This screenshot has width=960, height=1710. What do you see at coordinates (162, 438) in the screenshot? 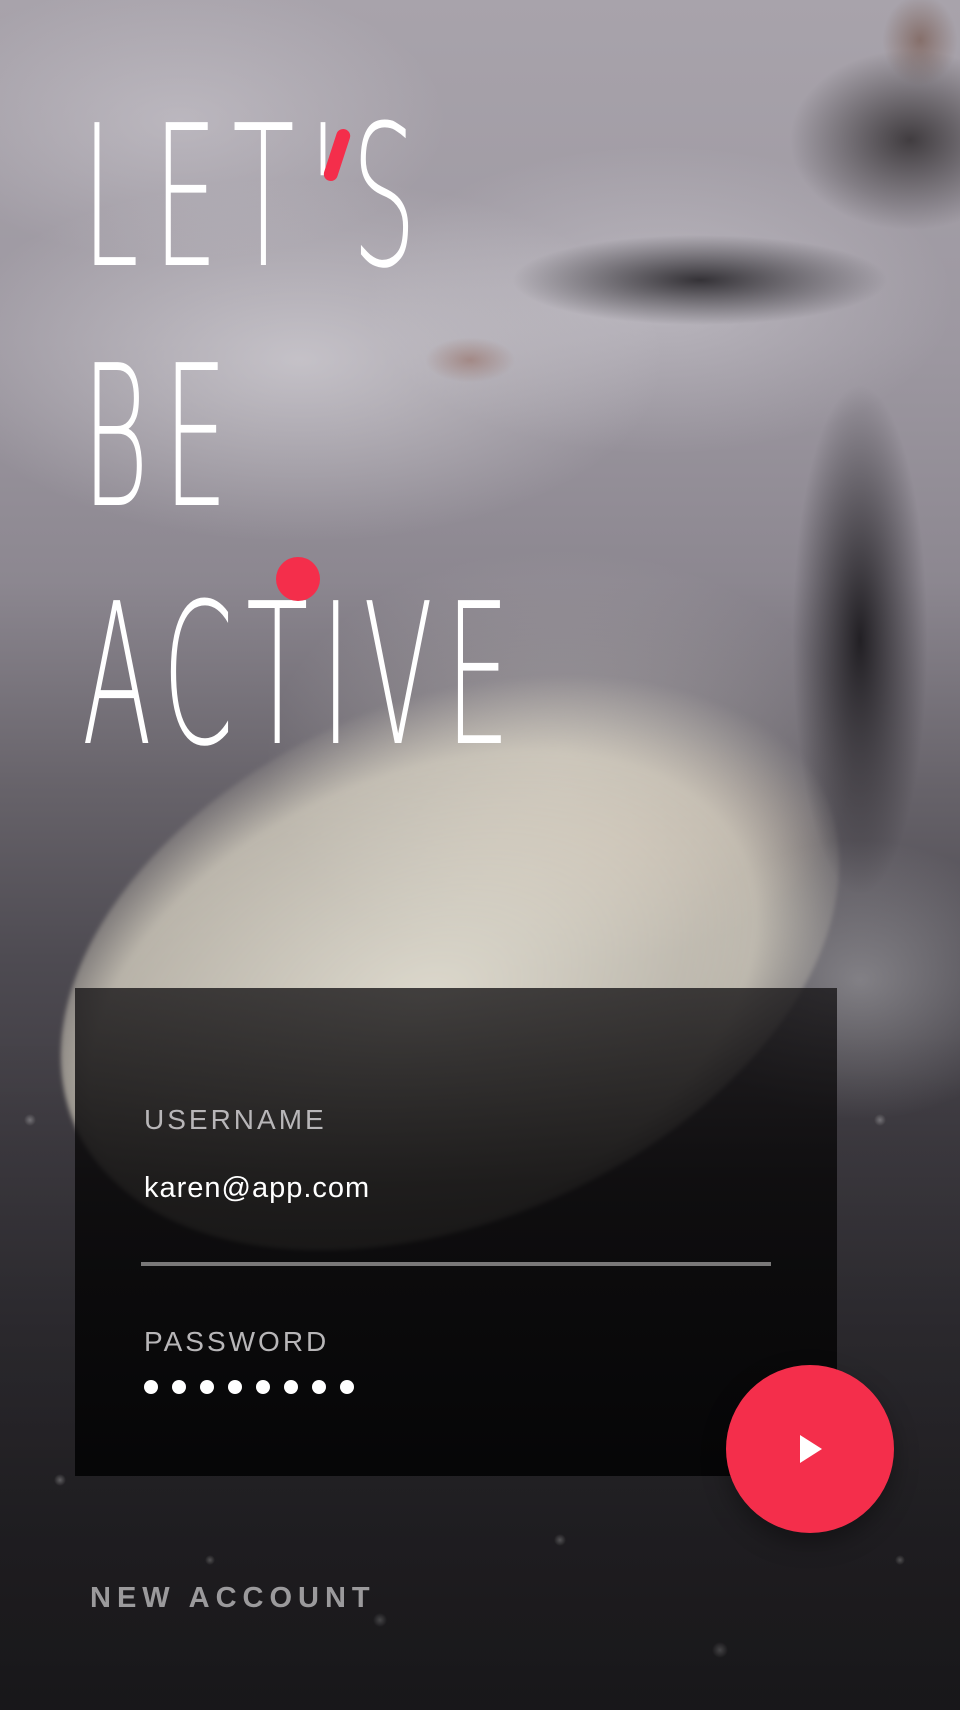
I see `headline-line-2: Be` at bounding box center [162, 438].